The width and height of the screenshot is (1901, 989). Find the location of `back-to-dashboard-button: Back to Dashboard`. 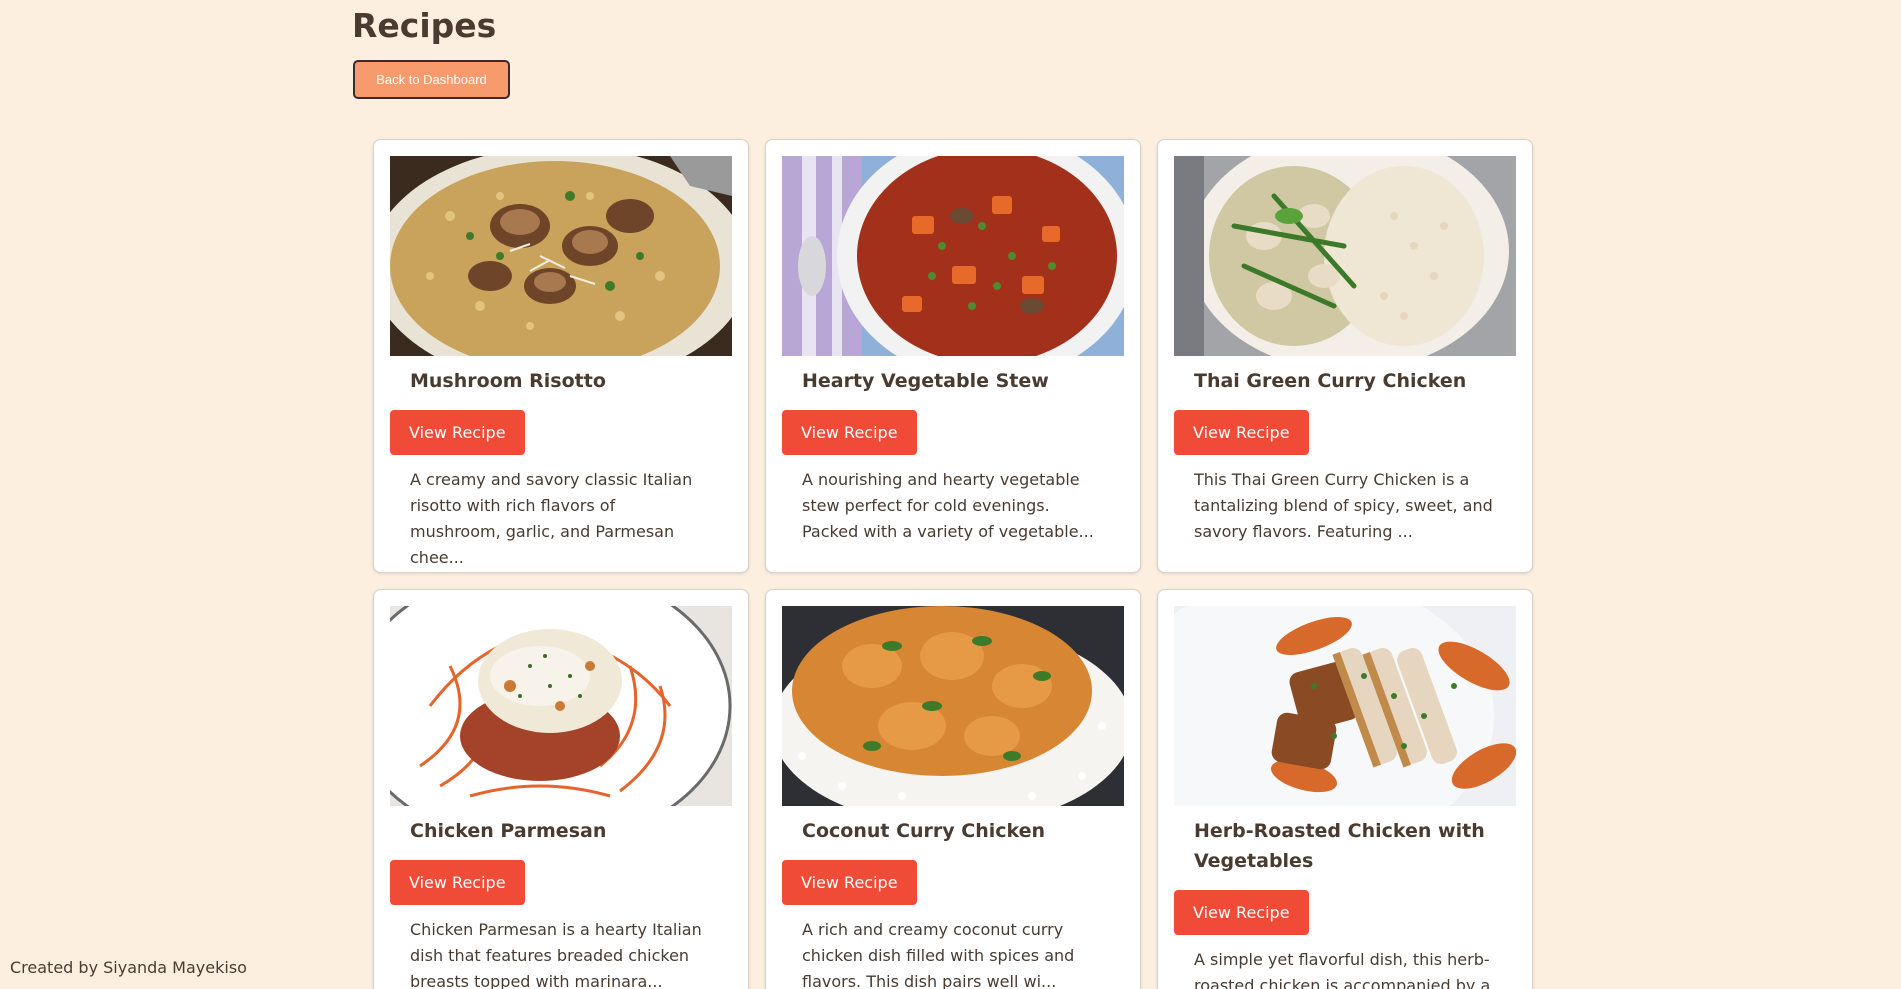

back-to-dashboard-button: Back to Dashboard is located at coordinates (431, 79).